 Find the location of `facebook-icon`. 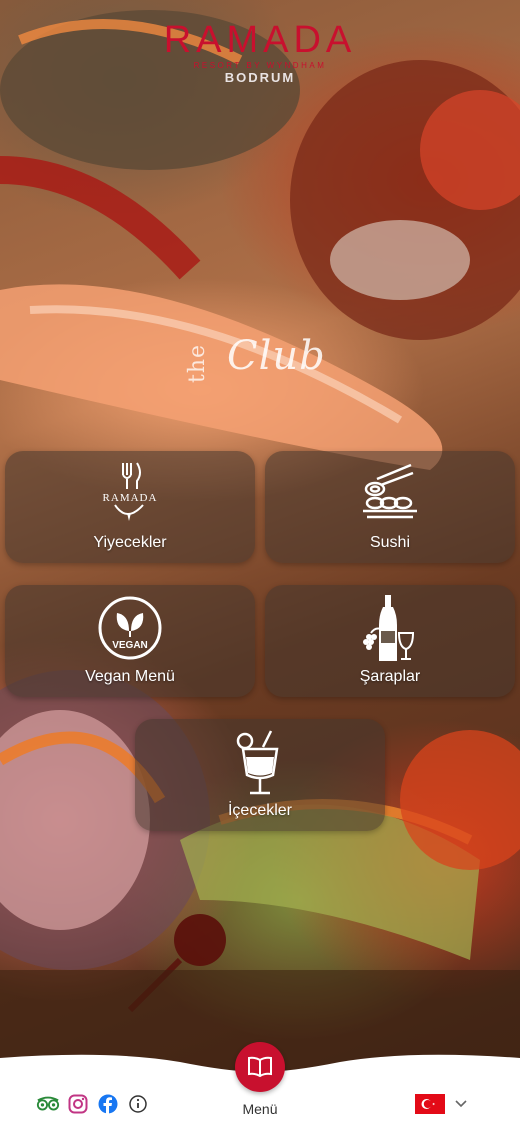

facebook-icon is located at coordinates (108, 1104).